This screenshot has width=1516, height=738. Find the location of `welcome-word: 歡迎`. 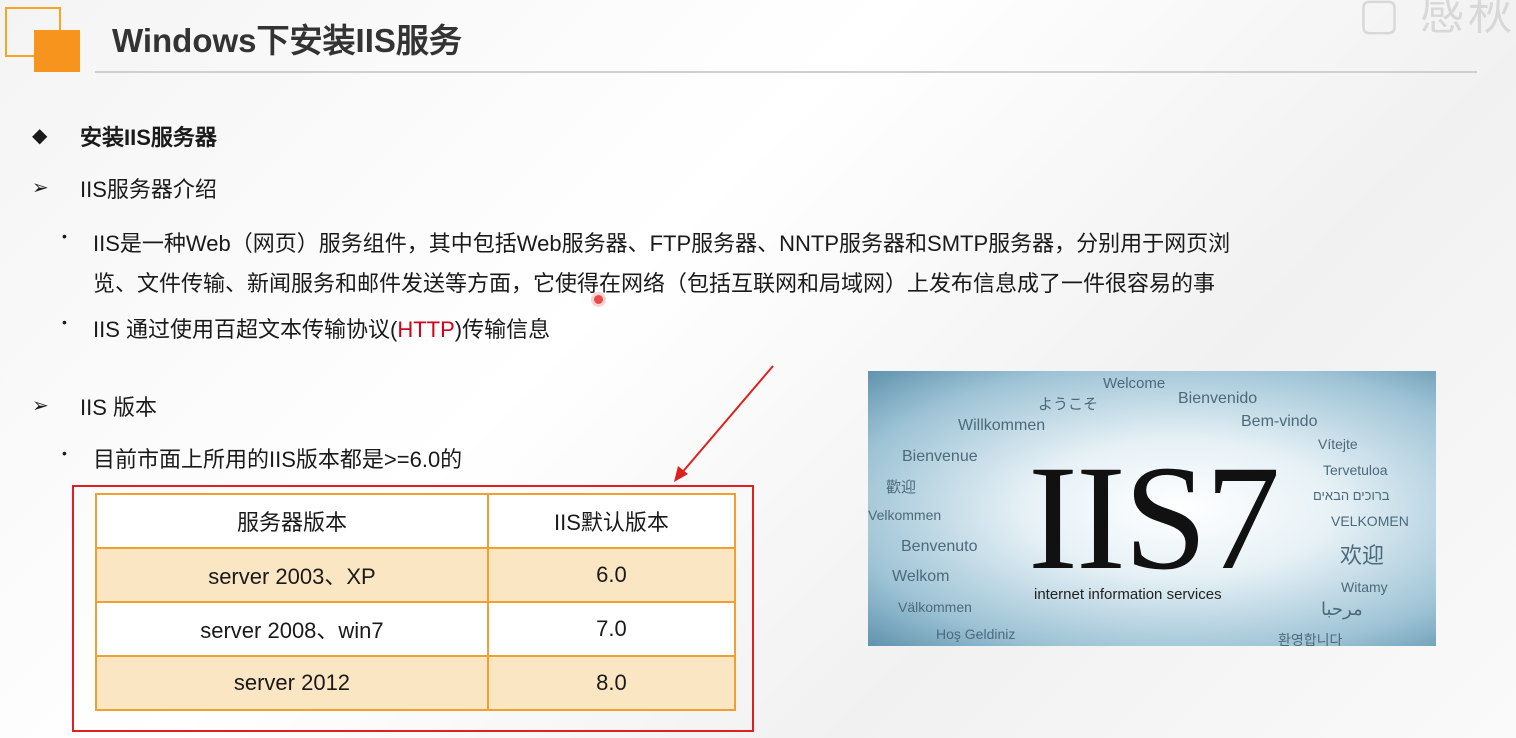

welcome-word: 歡迎 is located at coordinates (901, 487).